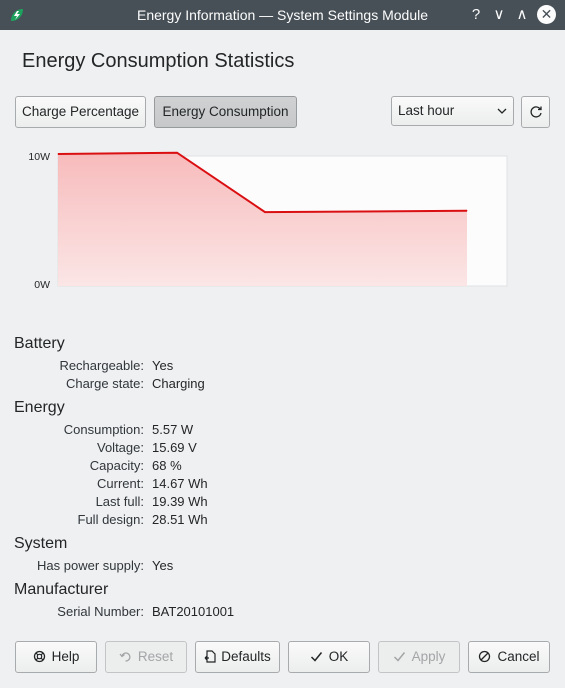 Image resolution: width=565 pixels, height=688 pixels. I want to click on voltage-value: 15.69 V, so click(174, 447).